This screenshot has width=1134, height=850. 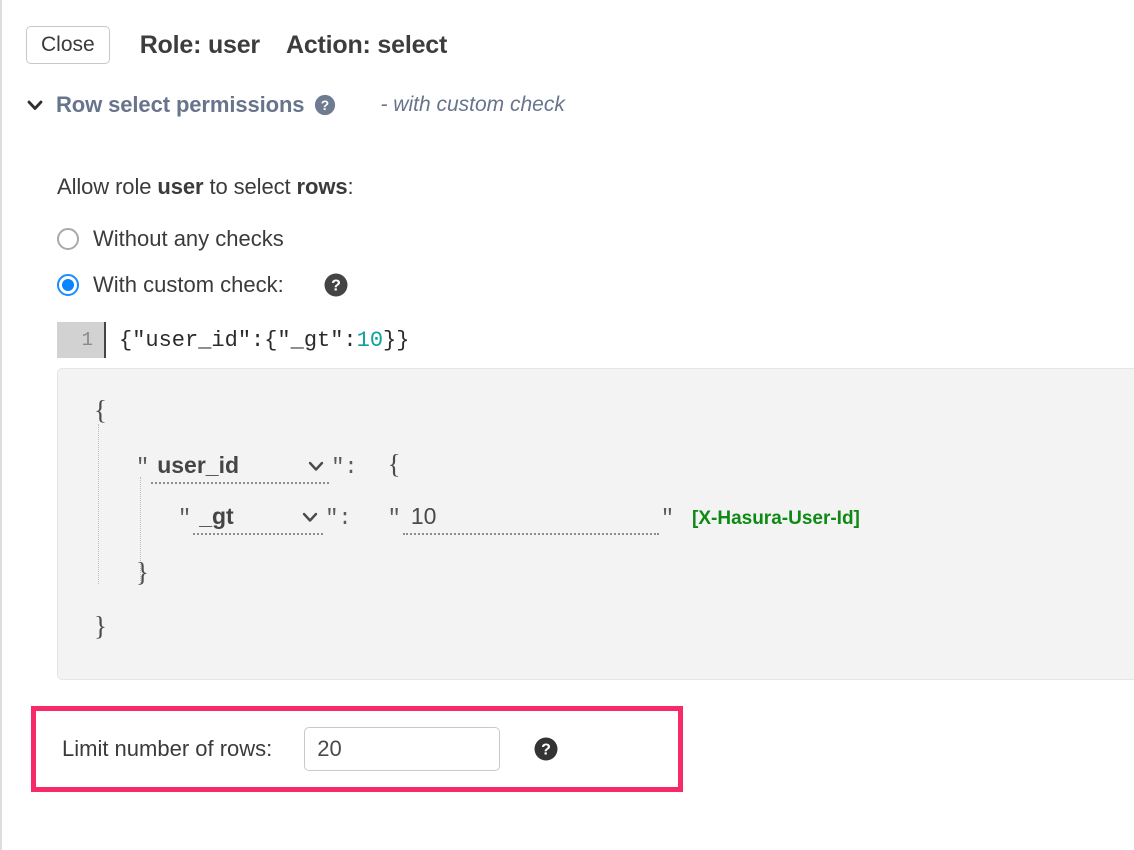 I want to click on builder-row-close-outer: }, so click(x=596, y=638).